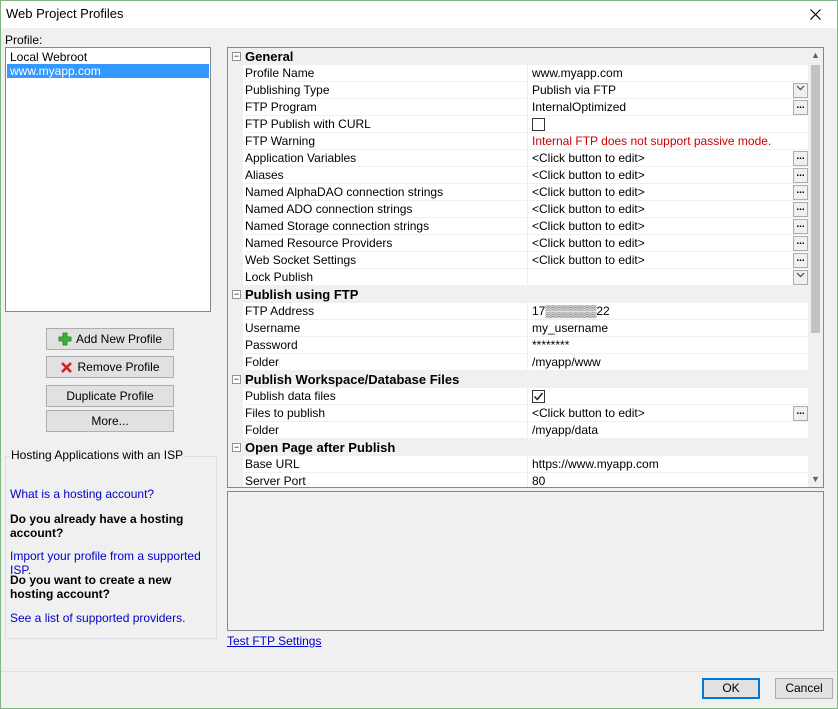 Image resolution: width=838 pixels, height=709 pixels. I want to click on property-name: Named Storage connection strings, so click(386, 226).